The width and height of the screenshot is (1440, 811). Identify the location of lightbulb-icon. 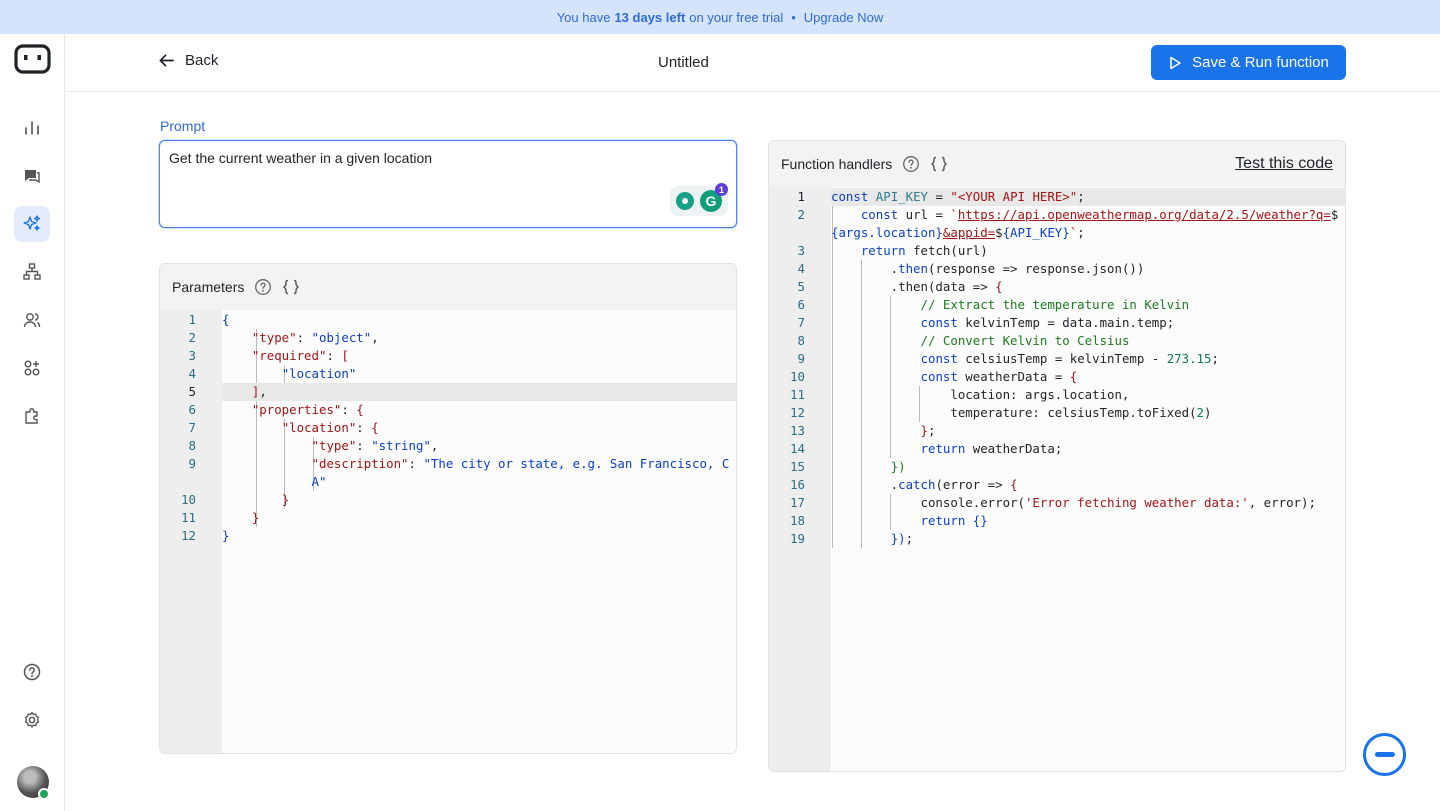
(685, 201).